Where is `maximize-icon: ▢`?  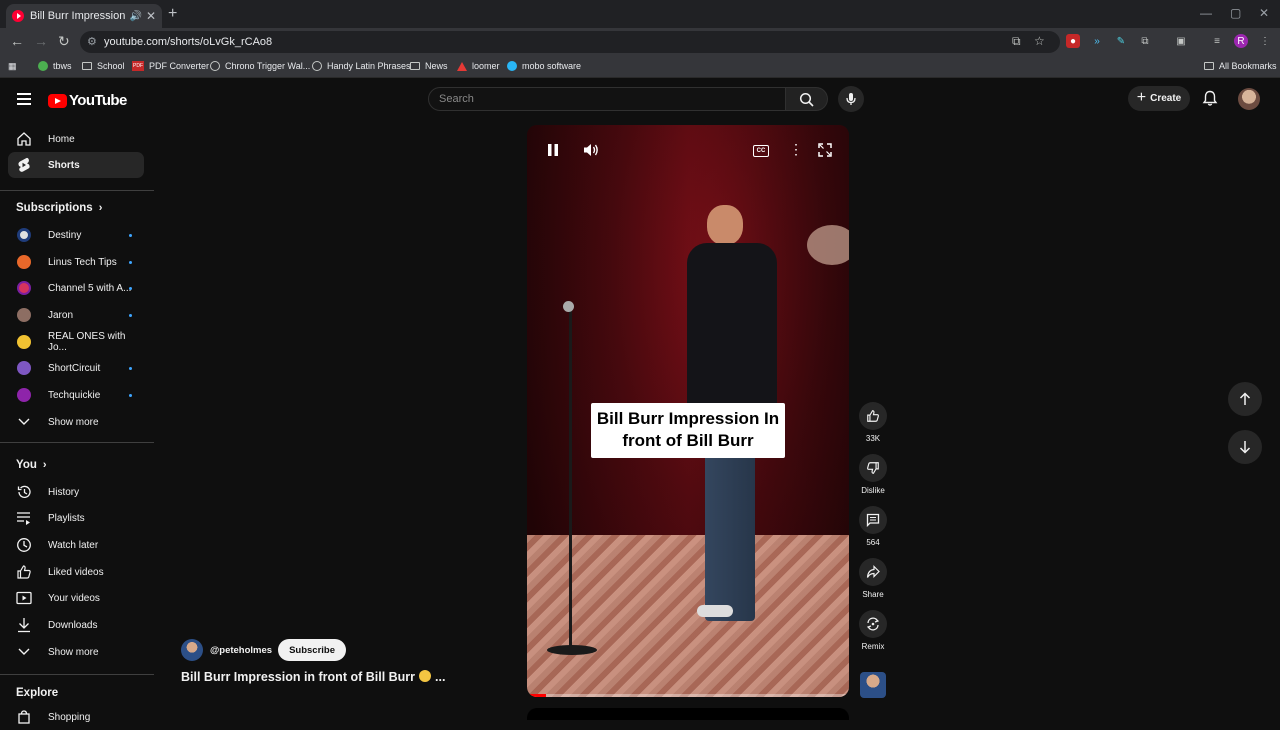
maximize-icon: ▢ is located at coordinates (1235, 13).